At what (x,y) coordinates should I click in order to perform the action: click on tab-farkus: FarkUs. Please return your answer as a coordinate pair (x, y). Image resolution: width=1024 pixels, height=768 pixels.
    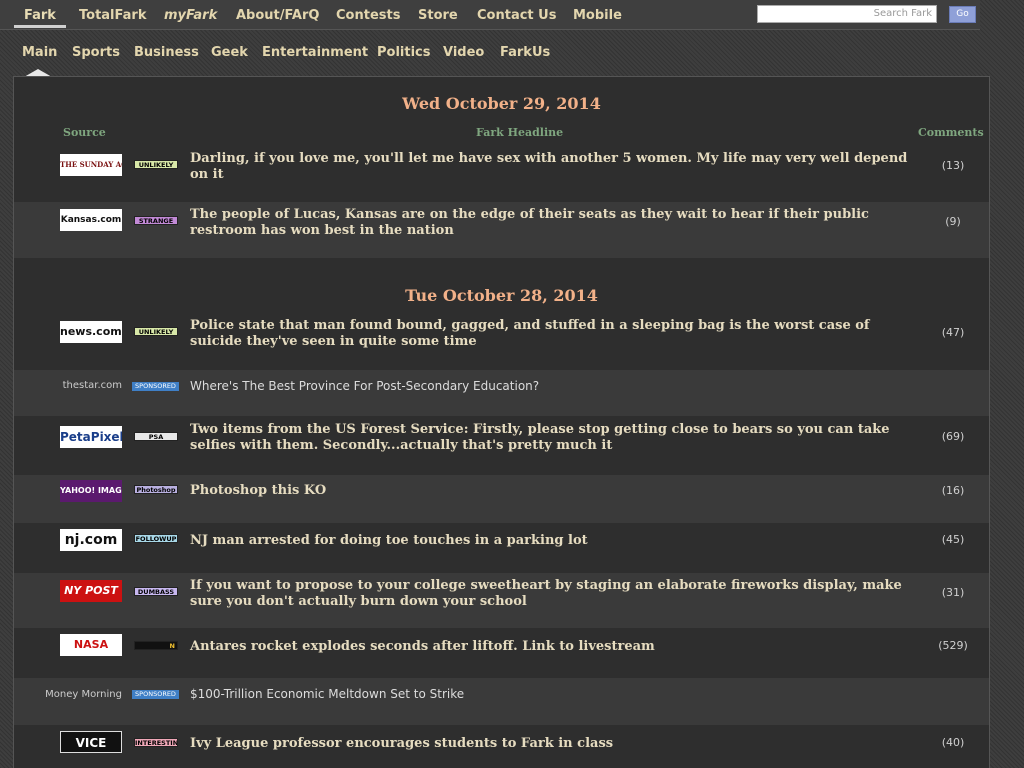
    Looking at the image, I should click on (525, 52).